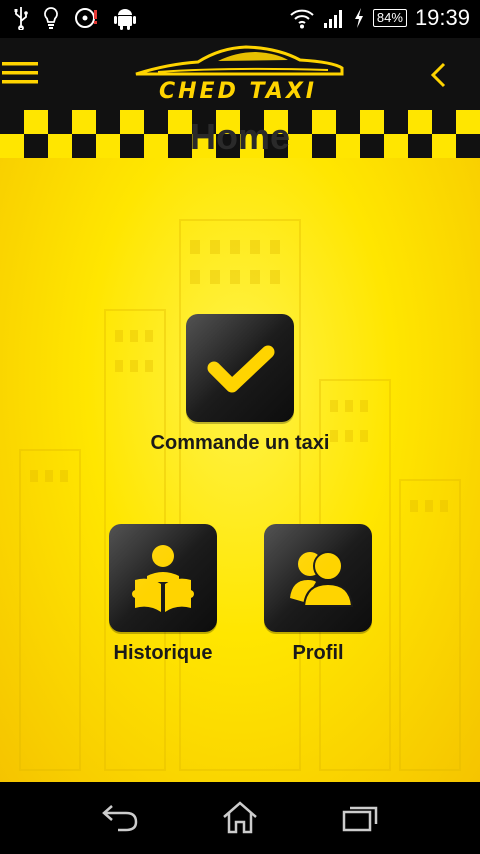 The height and width of the screenshot is (854, 480). I want to click on app-bar: CHED TAXI, so click(240, 74).